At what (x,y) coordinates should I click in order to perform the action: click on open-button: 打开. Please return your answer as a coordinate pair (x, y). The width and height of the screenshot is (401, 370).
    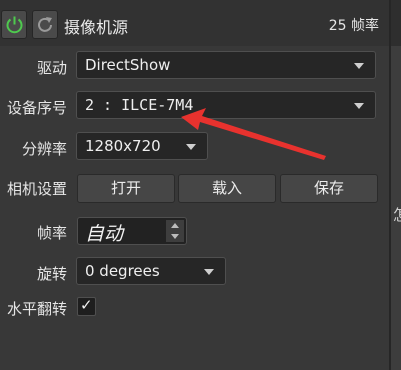
    Looking at the image, I should click on (126, 188).